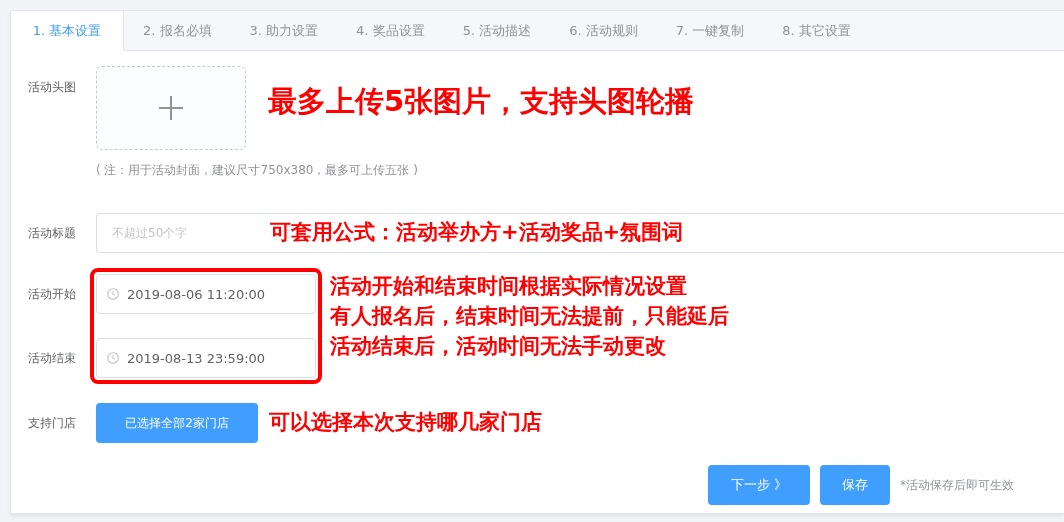 This screenshot has width=1064, height=522. What do you see at coordinates (206, 358) in the screenshot?
I see `date-field: 2019-08-13 23:59:00` at bounding box center [206, 358].